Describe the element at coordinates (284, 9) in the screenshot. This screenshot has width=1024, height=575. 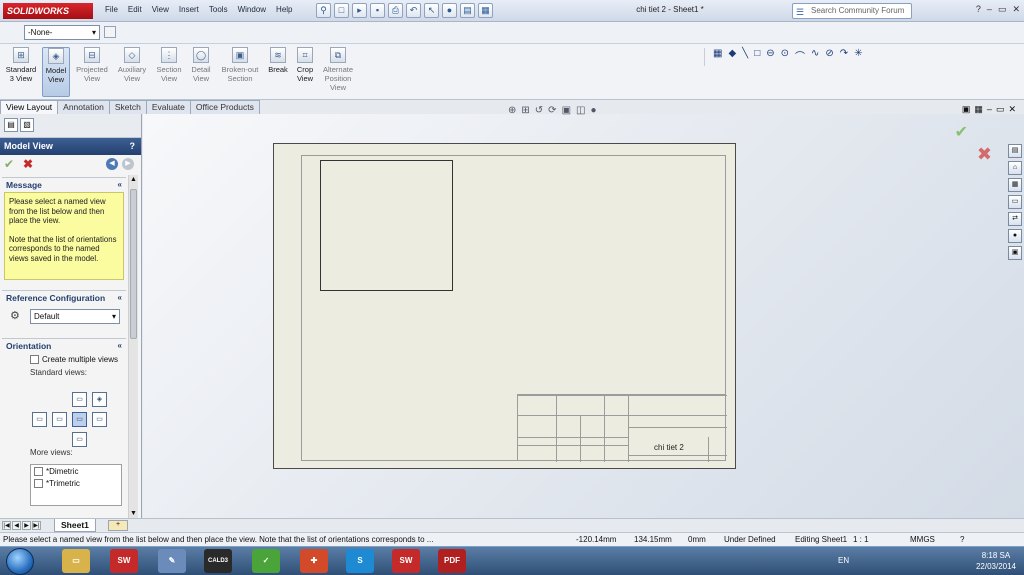
I see `menu-help: Help` at that location.